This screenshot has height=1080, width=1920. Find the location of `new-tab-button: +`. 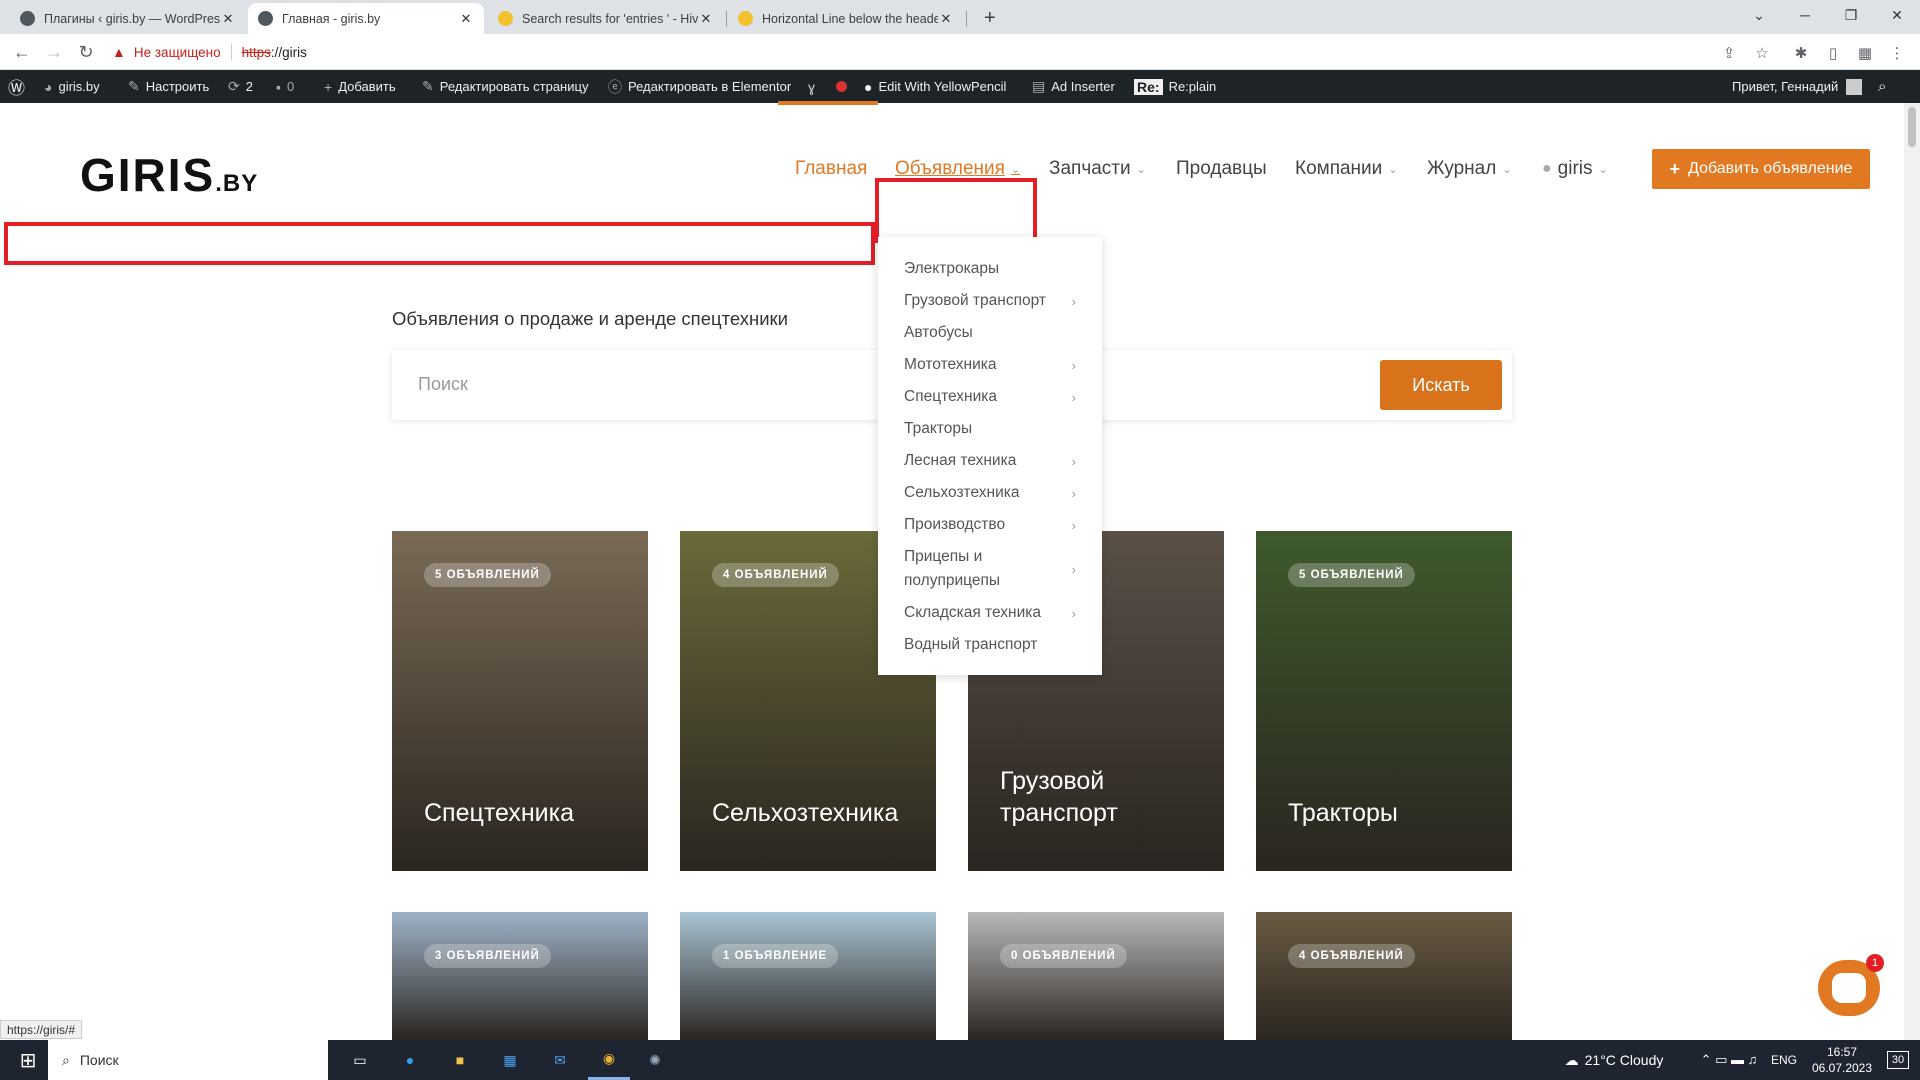

new-tab-button: + is located at coordinates (987, 18).